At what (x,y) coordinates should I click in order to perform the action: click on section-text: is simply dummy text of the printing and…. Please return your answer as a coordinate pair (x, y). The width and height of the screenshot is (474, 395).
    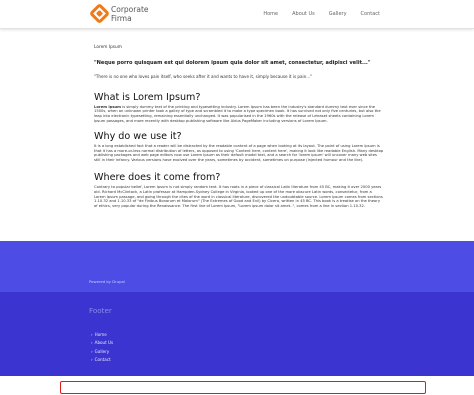
    Looking at the image, I should click on (237, 113).